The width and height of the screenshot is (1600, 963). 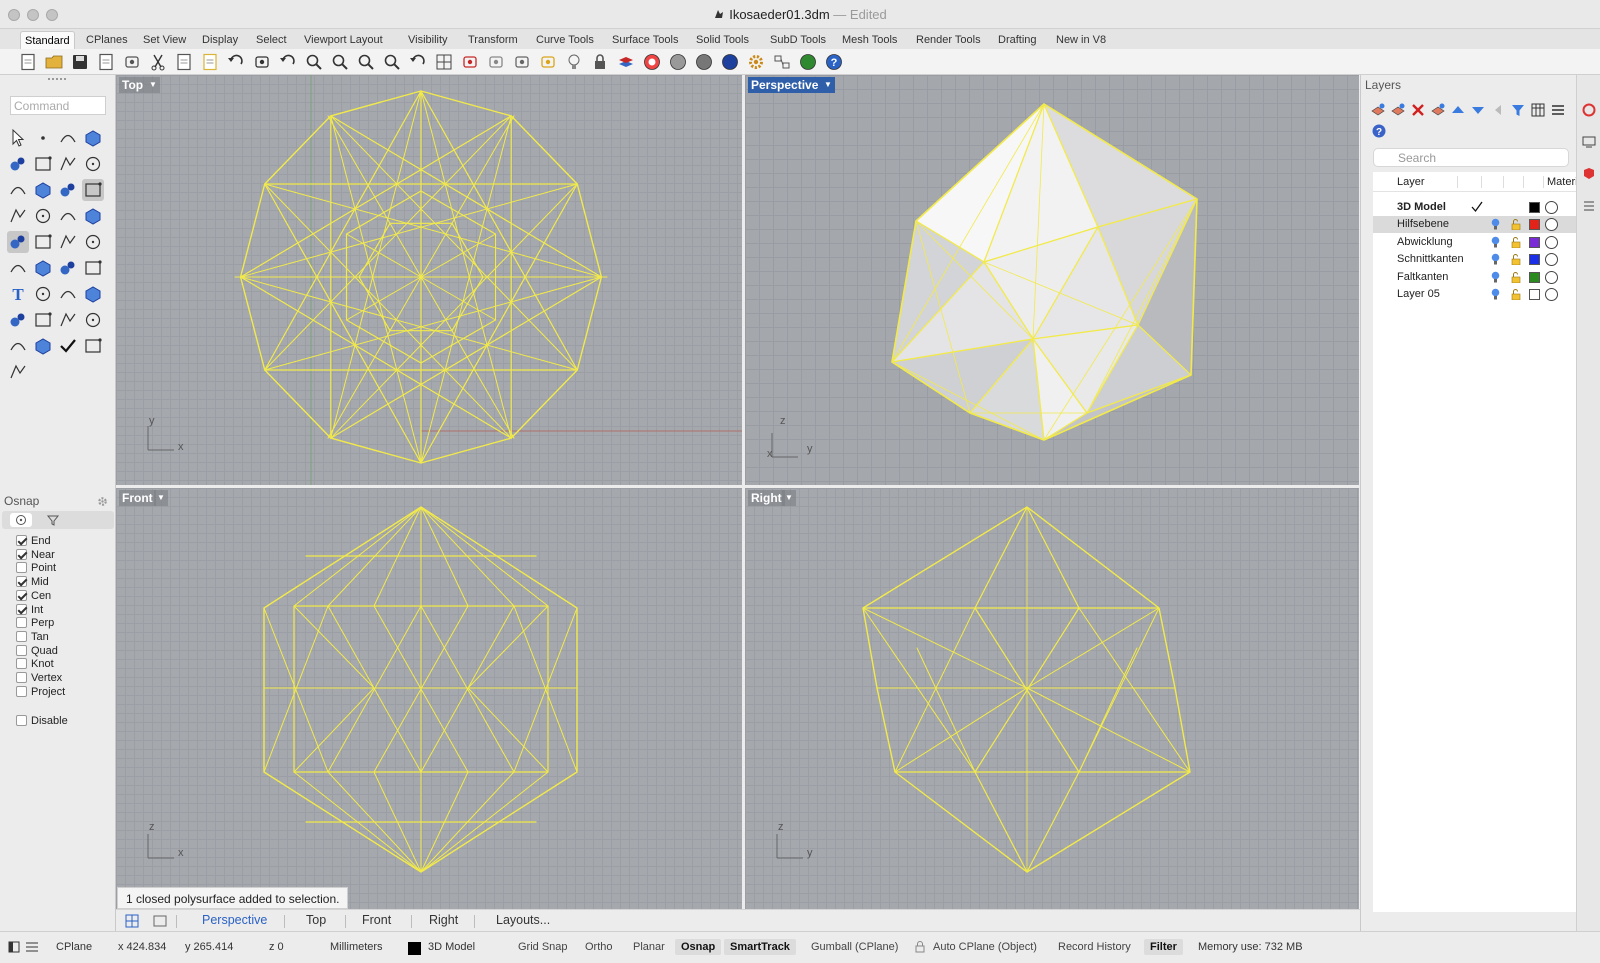 I want to click on columns-icon, so click(x=1538, y=110).